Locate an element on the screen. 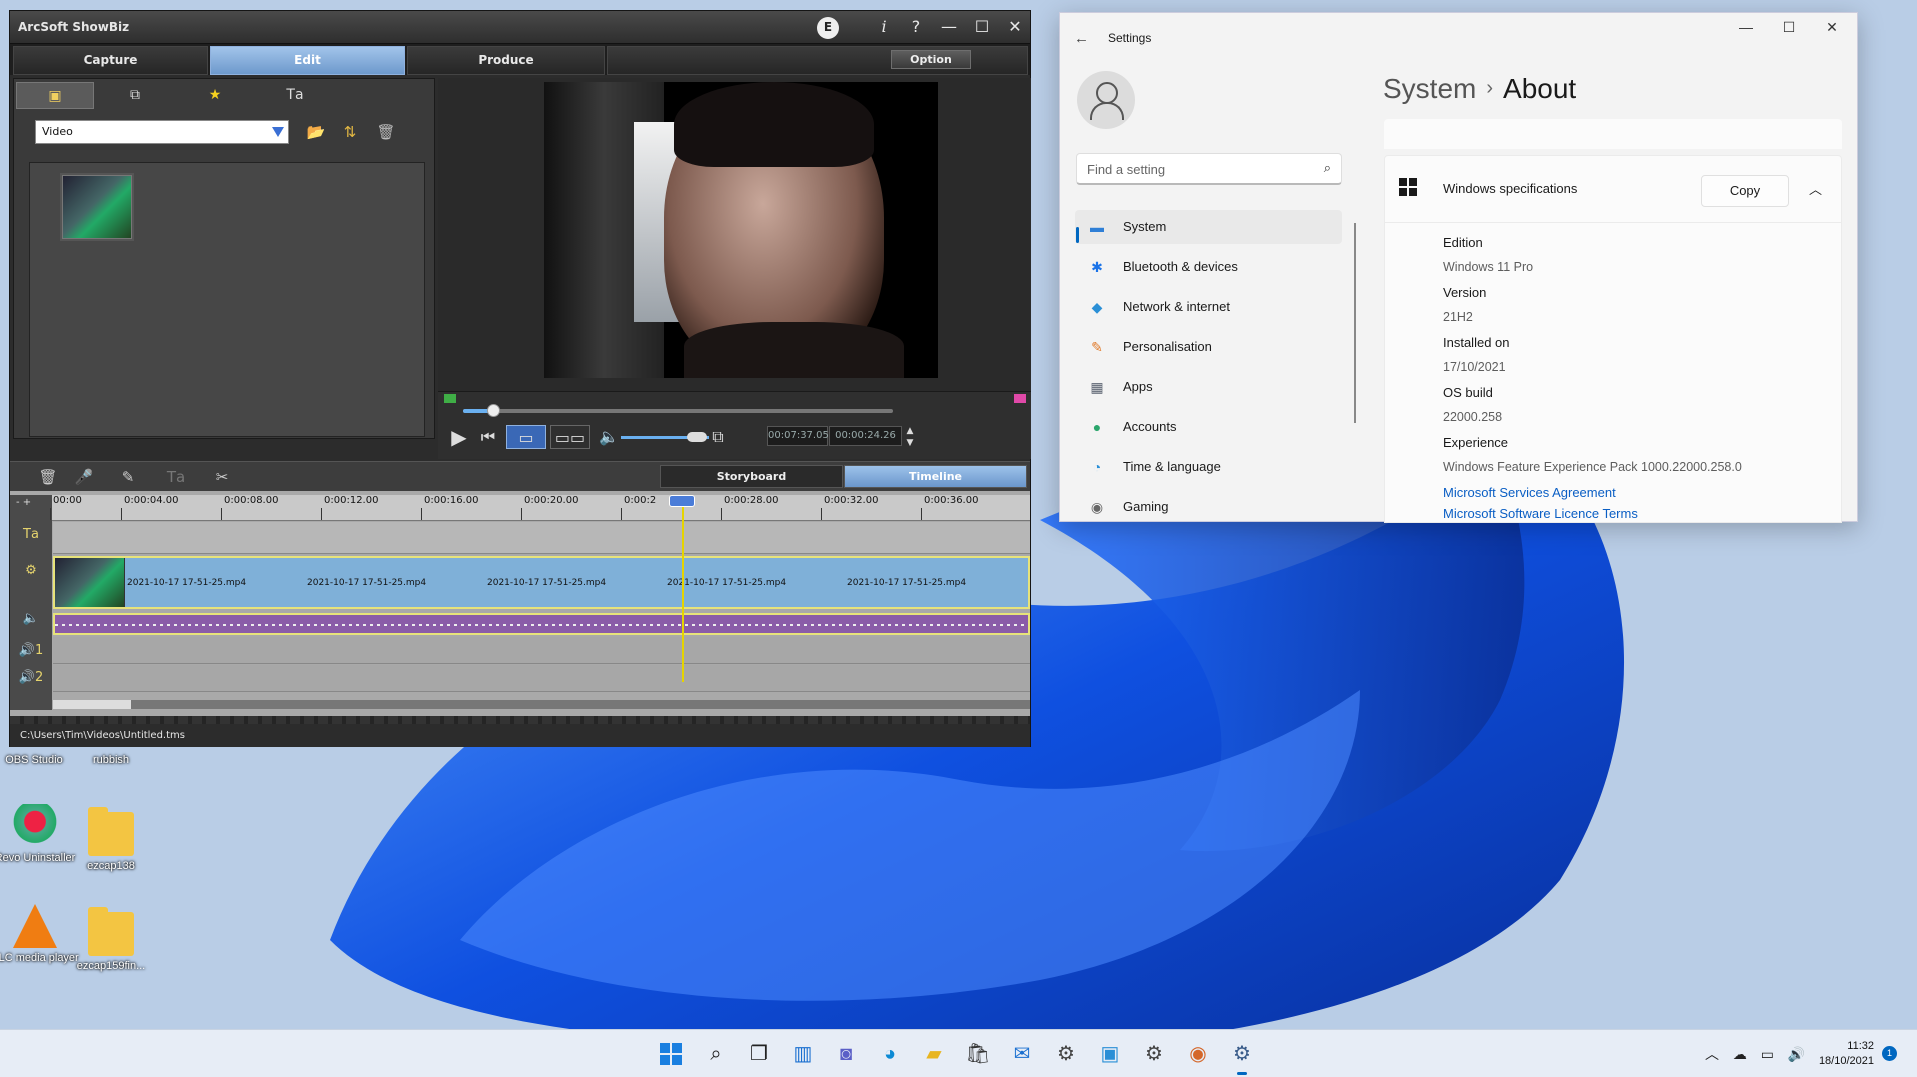 The width and height of the screenshot is (1917, 1077). video-library-icon: ▣ is located at coordinates (55, 95).